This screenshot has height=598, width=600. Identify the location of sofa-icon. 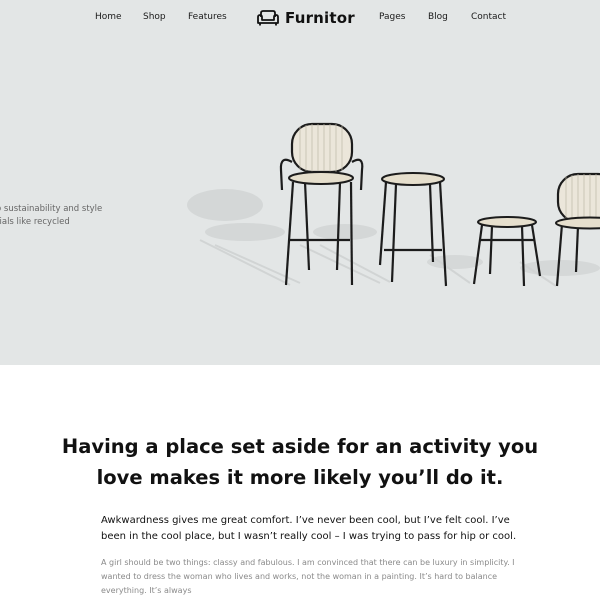
(268, 18).